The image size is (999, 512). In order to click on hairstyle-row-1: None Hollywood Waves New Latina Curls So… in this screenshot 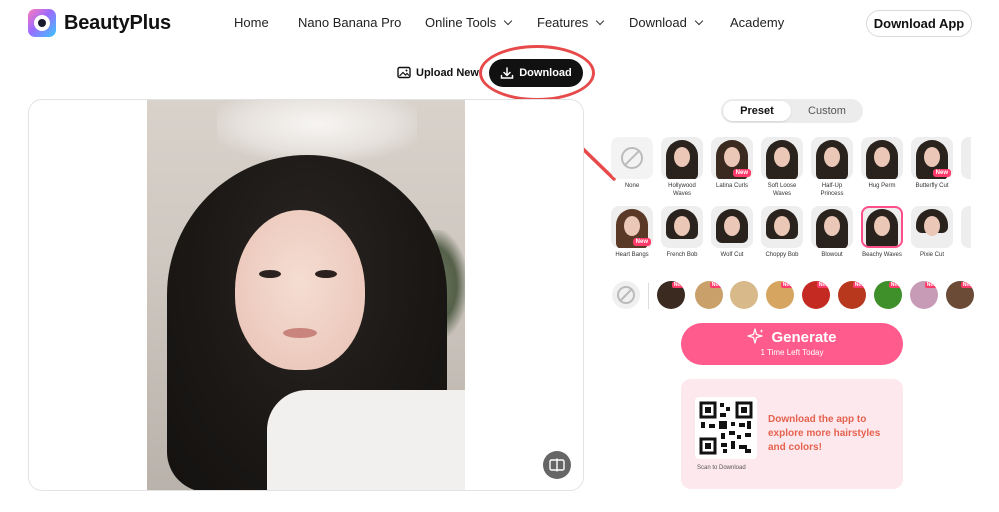, I will do `click(791, 172)`.